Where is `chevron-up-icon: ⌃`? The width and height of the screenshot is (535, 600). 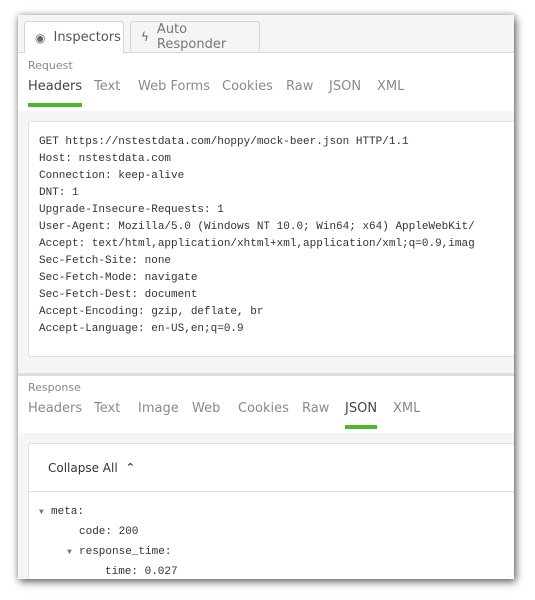 chevron-up-icon: ⌃ is located at coordinates (130, 467).